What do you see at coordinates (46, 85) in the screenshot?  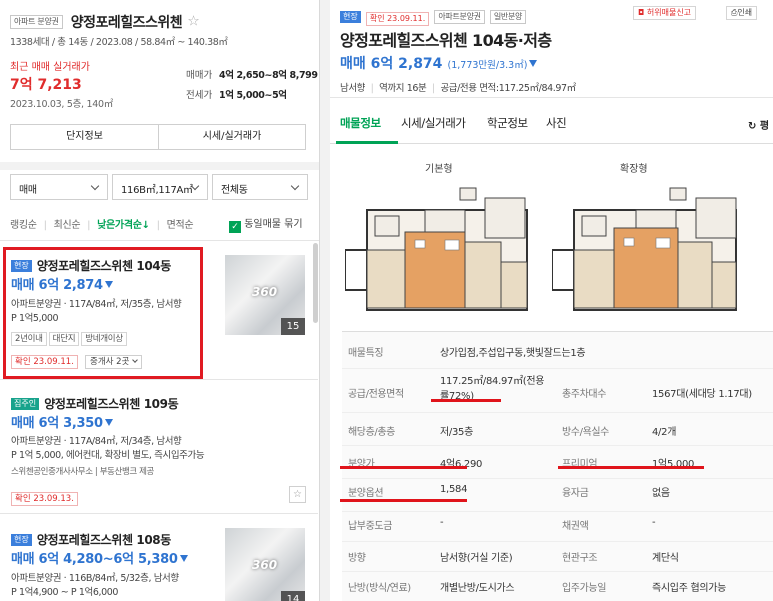 I see `recent-price: 7억 7,213` at bounding box center [46, 85].